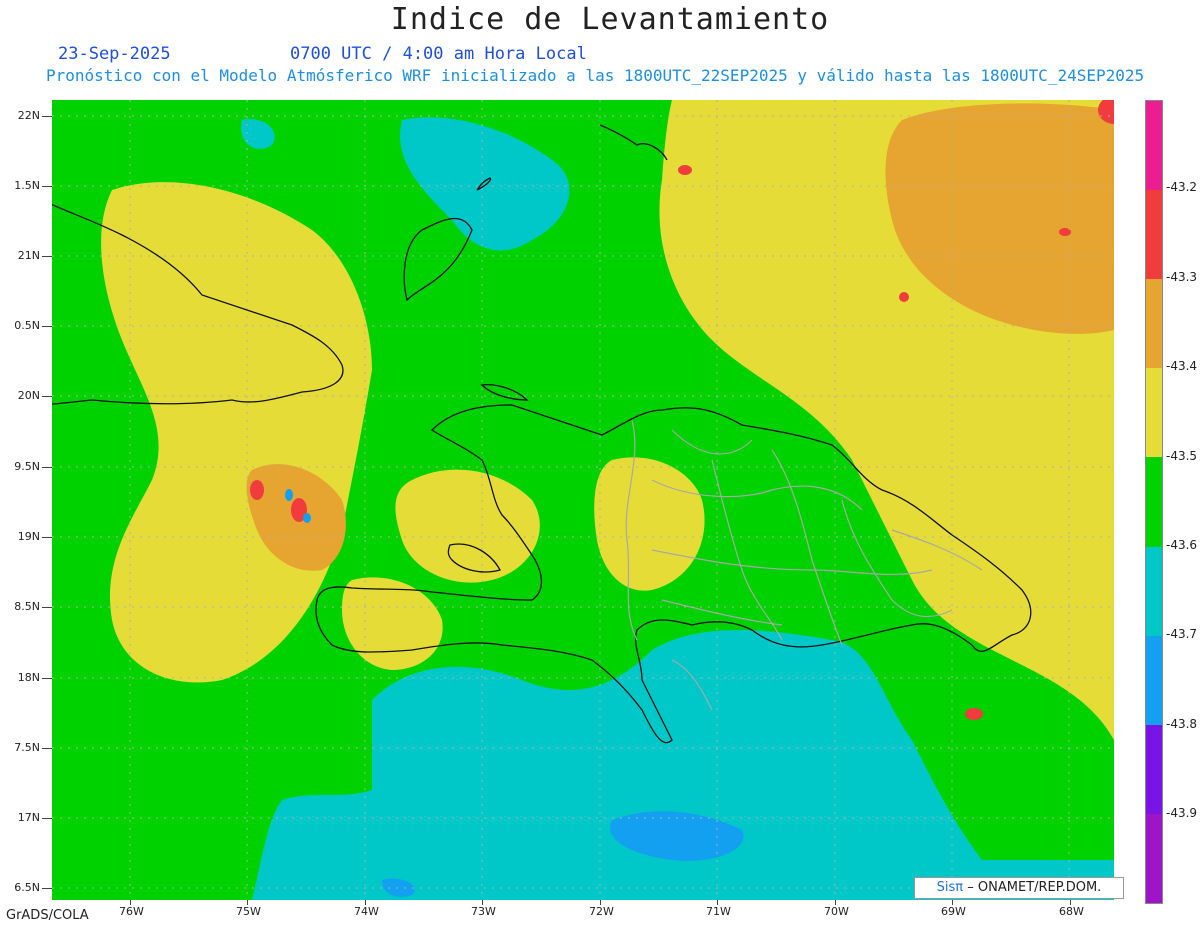 The width and height of the screenshot is (1200, 927). Describe the element at coordinates (27, 325) in the screenshot. I see `lat-label: 0.5N` at that location.